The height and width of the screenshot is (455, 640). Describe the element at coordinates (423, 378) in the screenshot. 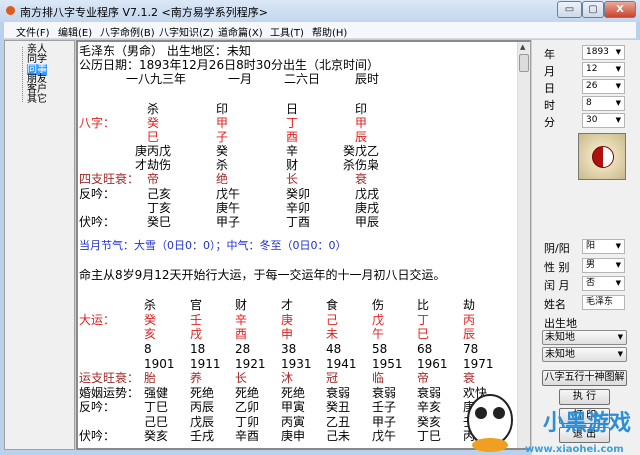

I see `dayun-wangshuai-cell: 帝` at that location.